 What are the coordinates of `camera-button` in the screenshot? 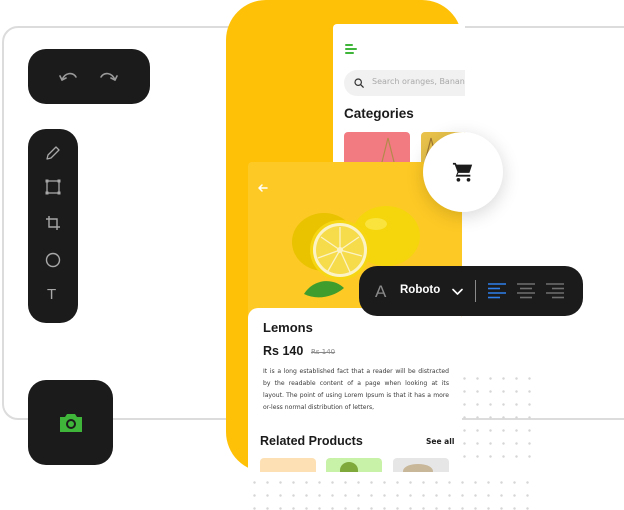 It's located at (70, 422).